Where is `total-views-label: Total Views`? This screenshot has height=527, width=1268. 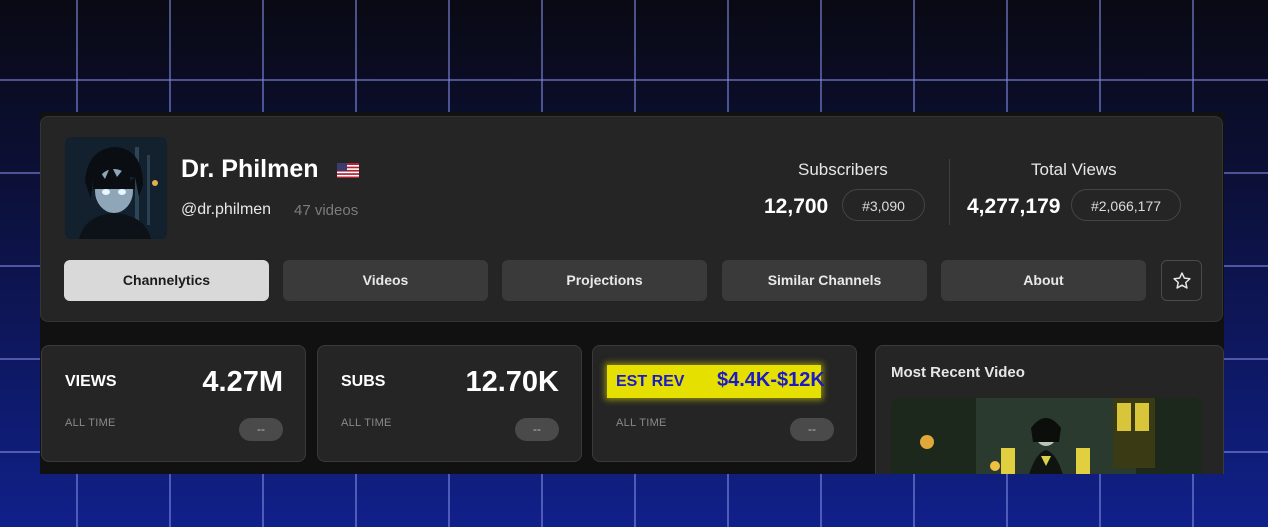
total-views-label: Total Views is located at coordinates (1074, 169).